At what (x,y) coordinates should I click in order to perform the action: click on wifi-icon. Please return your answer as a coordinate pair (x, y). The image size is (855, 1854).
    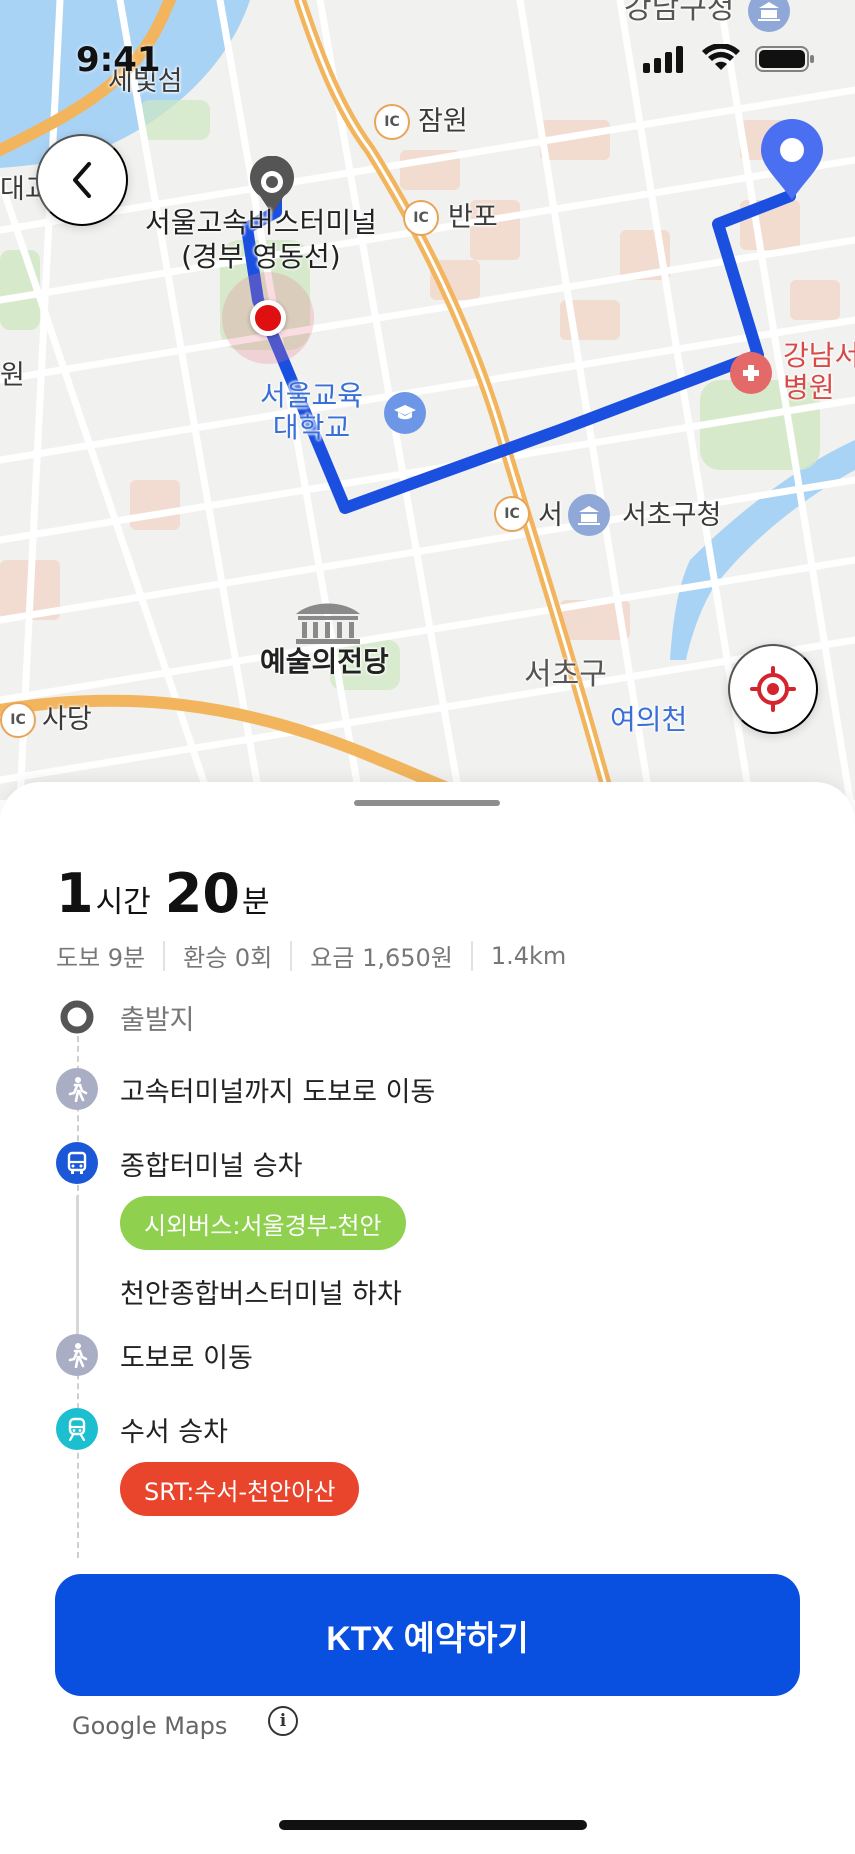
    Looking at the image, I should click on (721, 57).